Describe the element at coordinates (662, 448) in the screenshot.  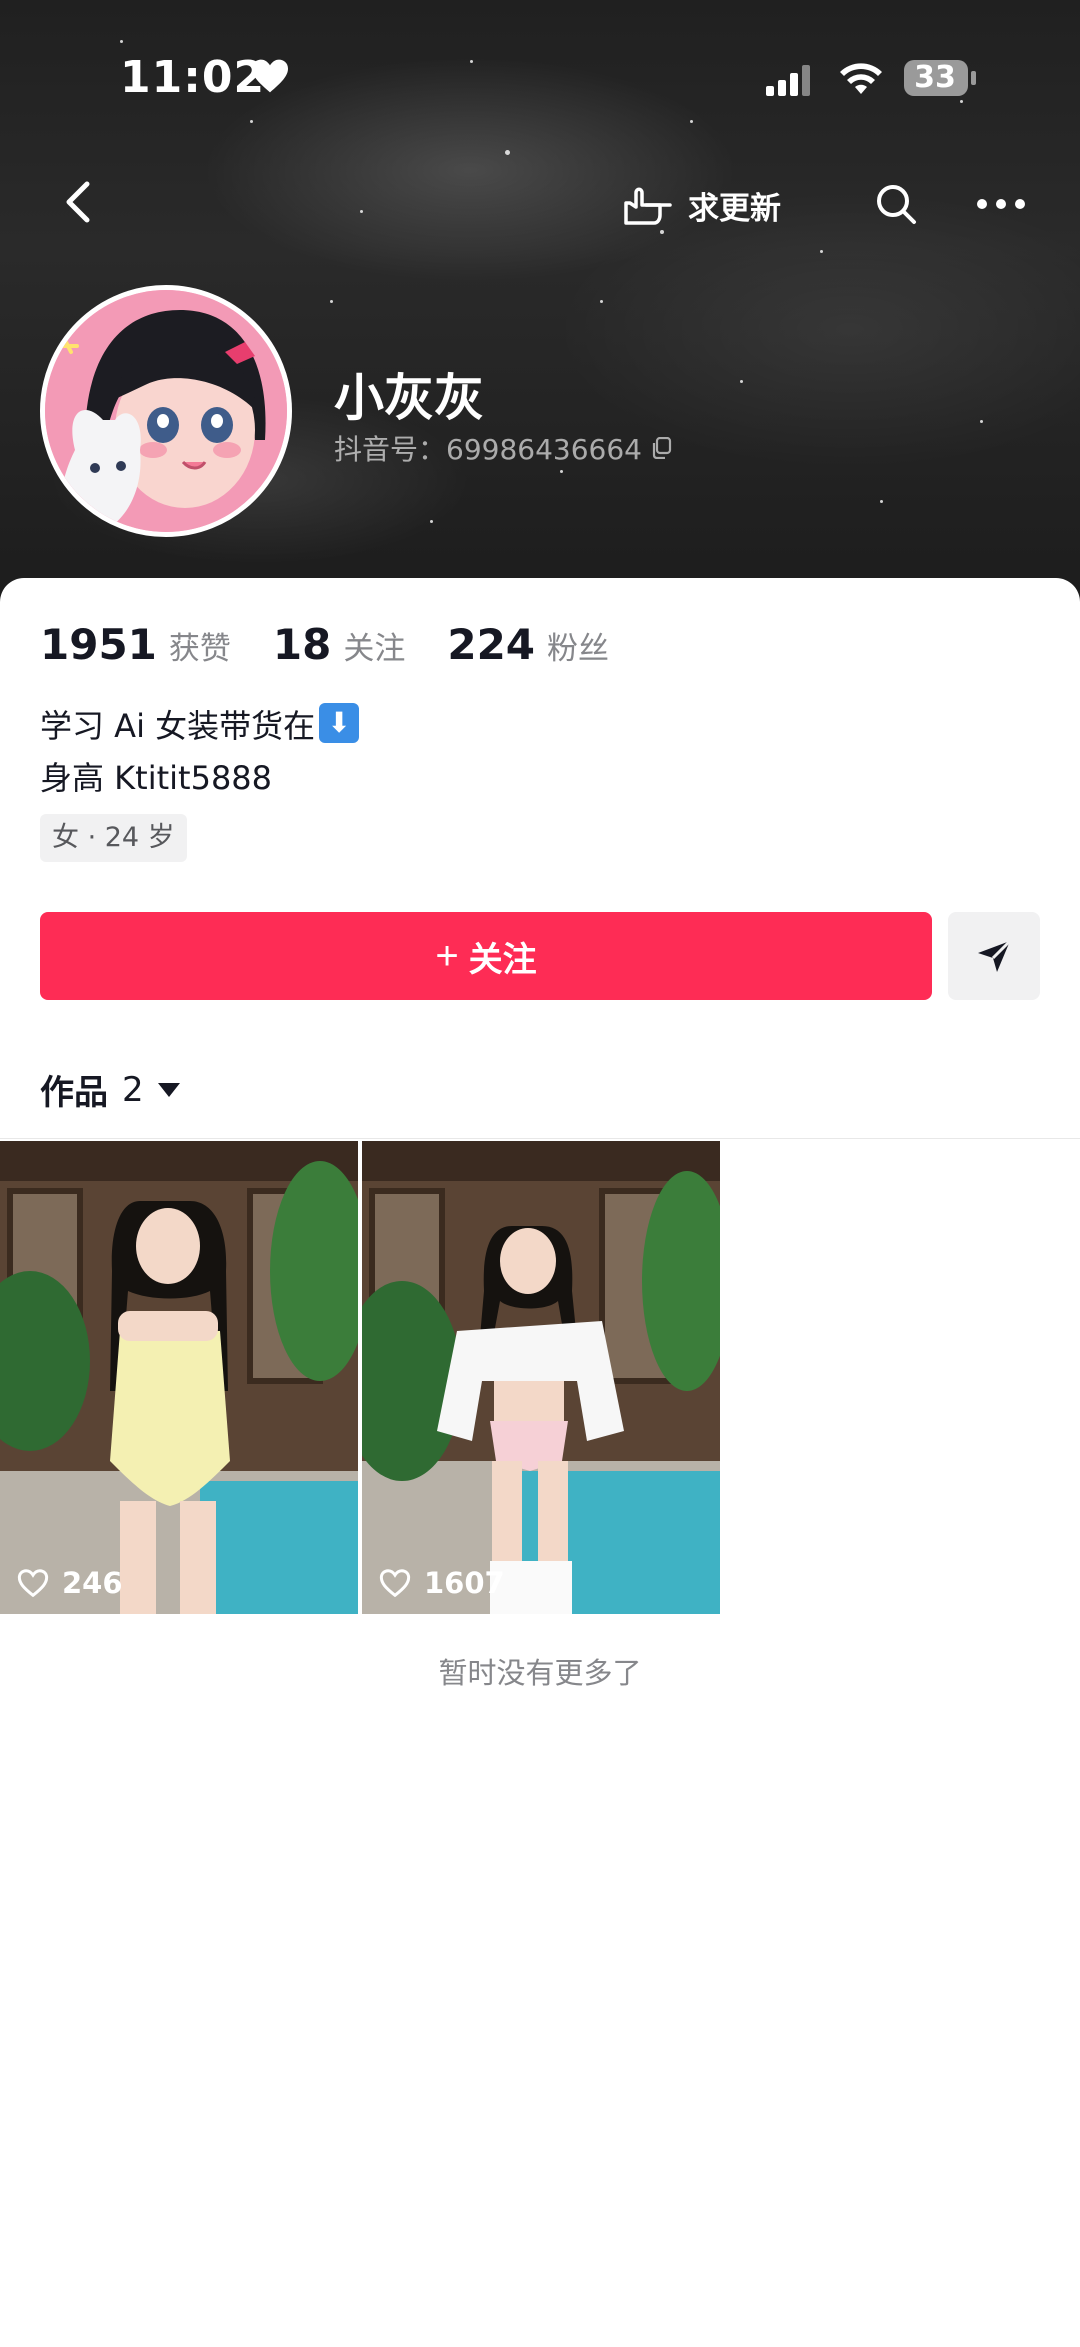
I see `copy-icon` at that location.